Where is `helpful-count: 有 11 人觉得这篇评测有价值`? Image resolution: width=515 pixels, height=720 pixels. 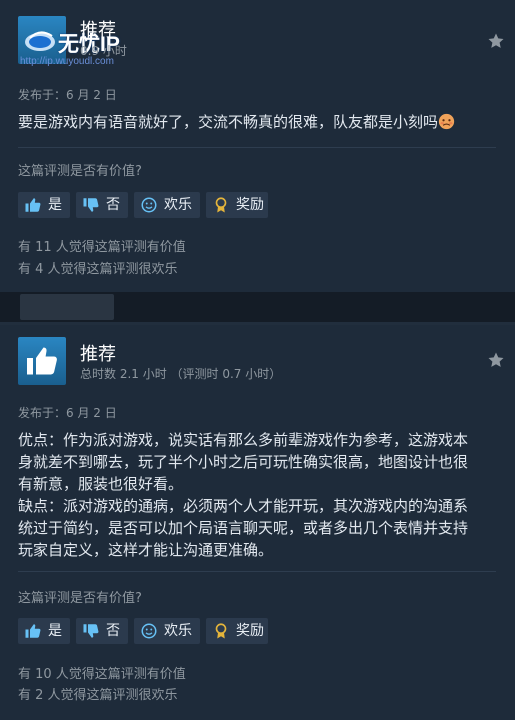
helpful-count: 有 11 人觉得这篇评测有价值 is located at coordinates (102, 247).